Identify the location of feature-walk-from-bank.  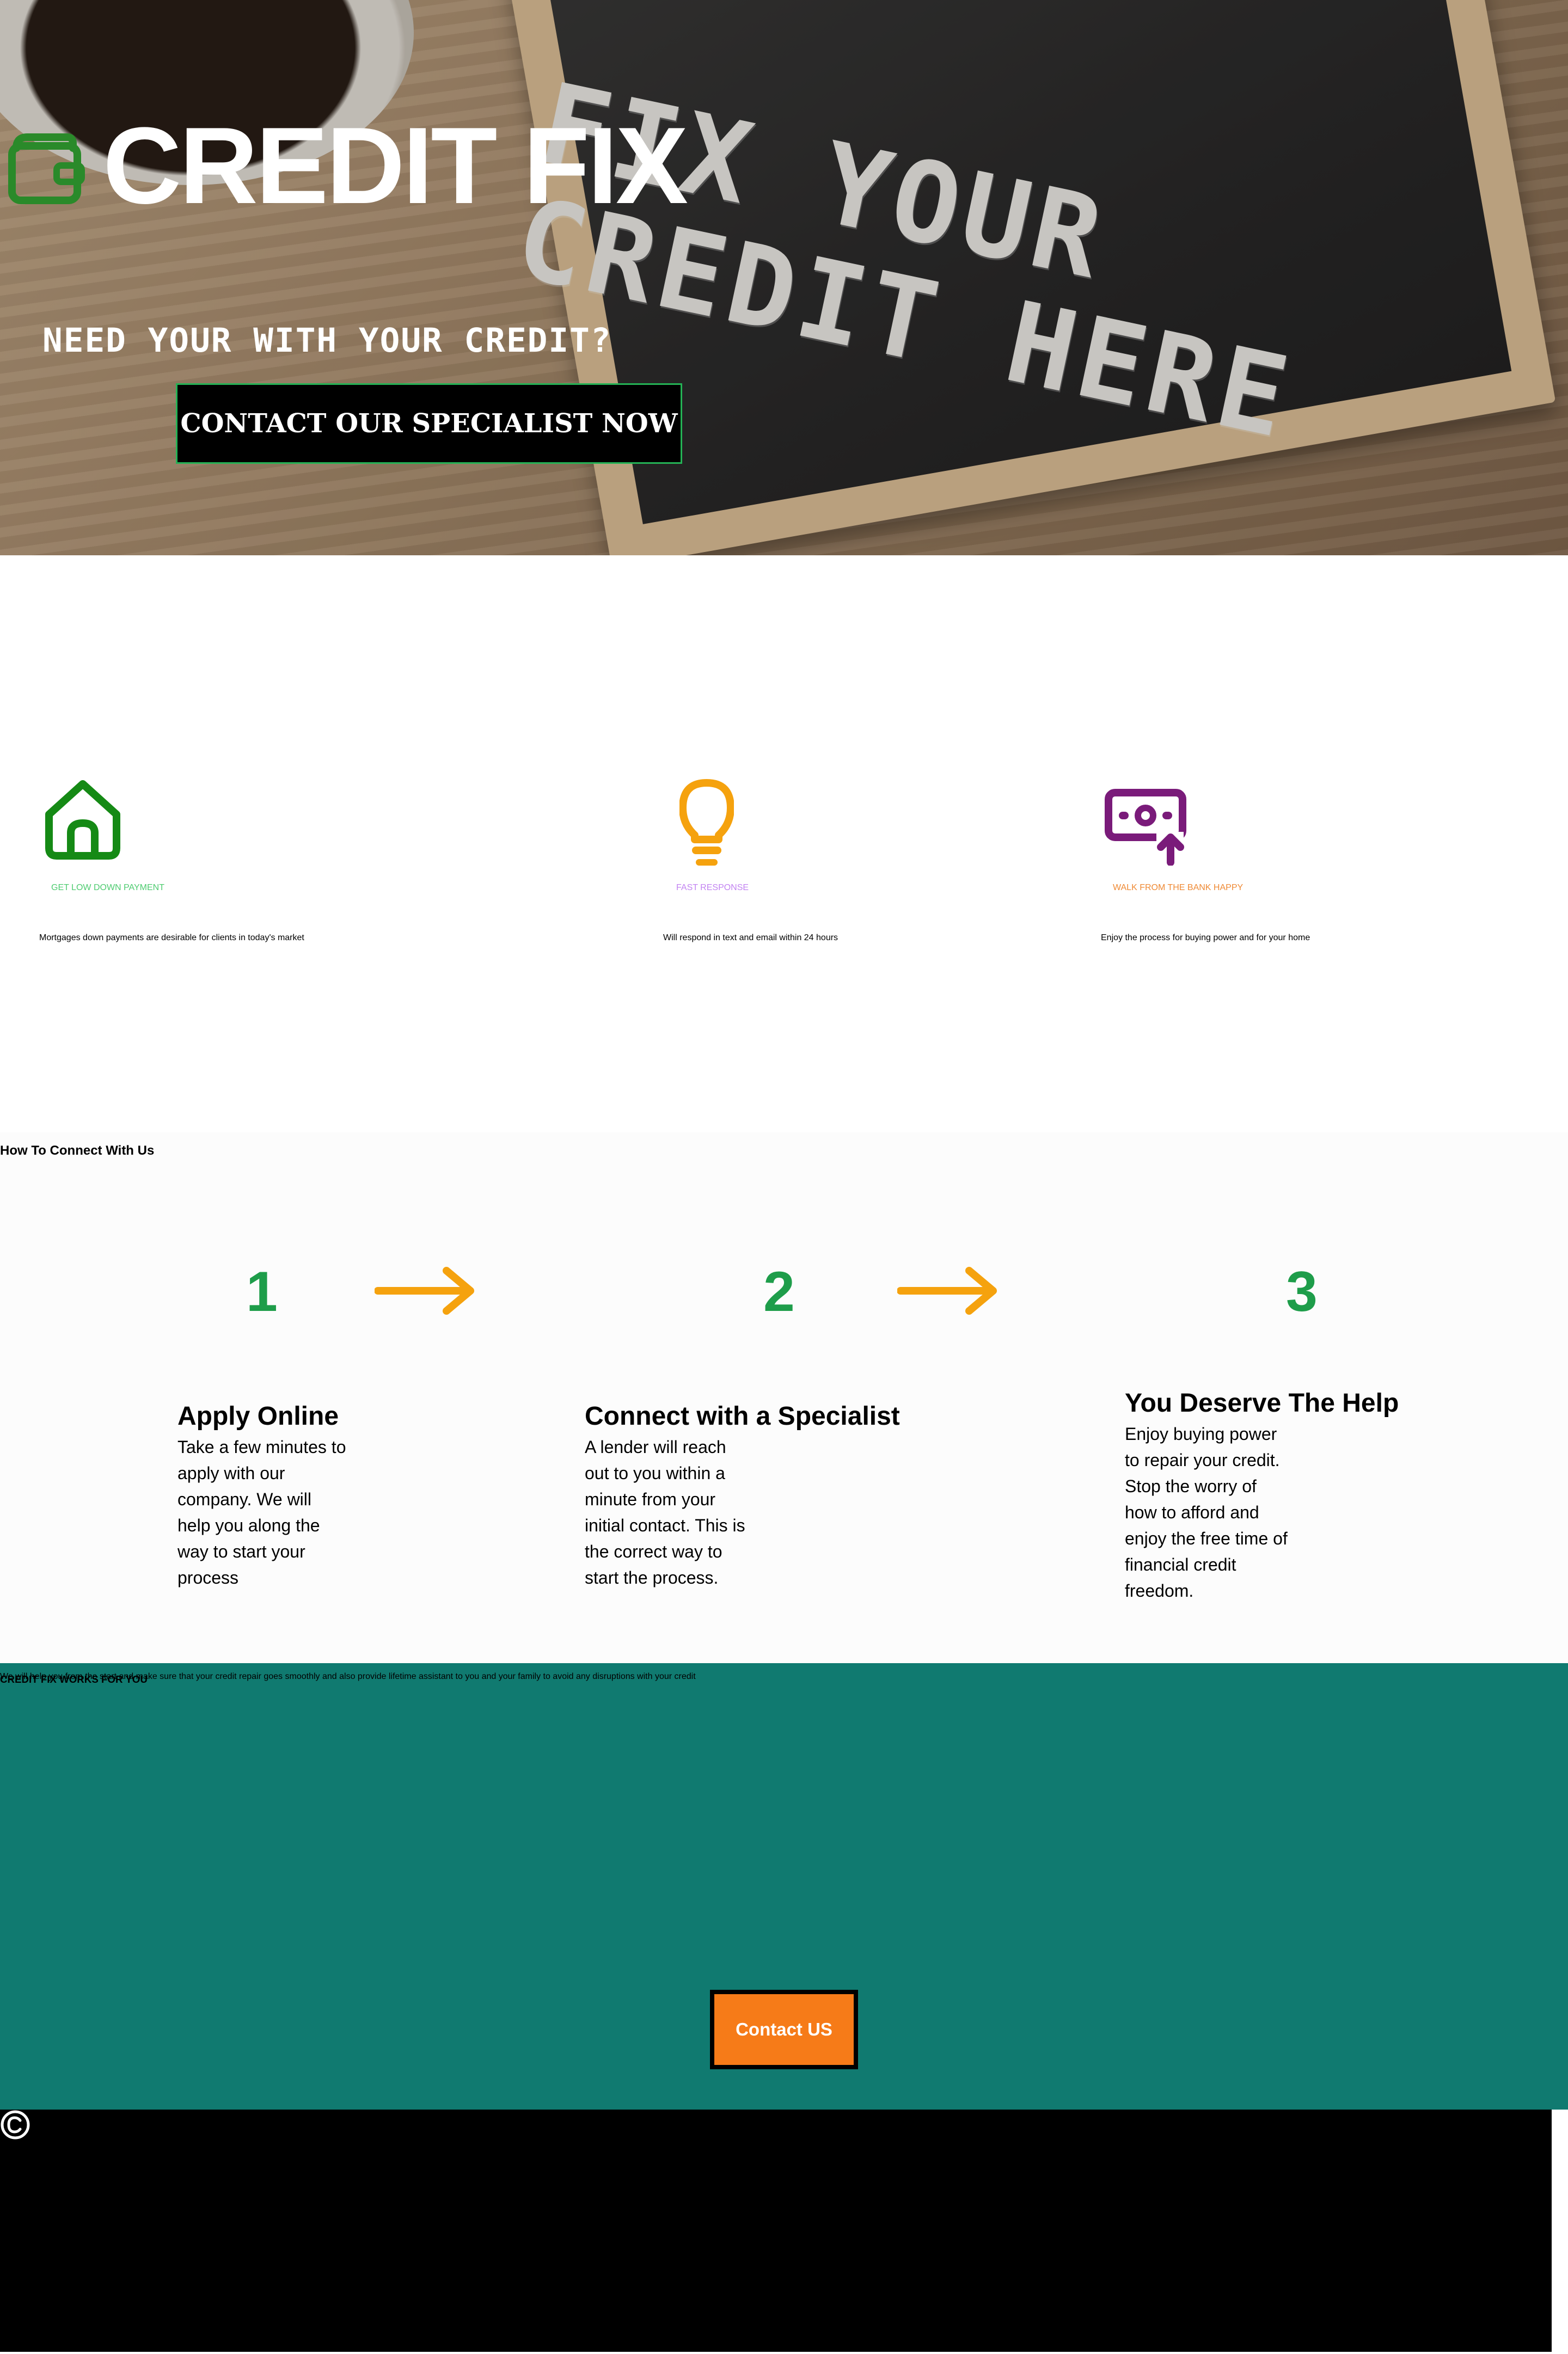
(1145, 822).